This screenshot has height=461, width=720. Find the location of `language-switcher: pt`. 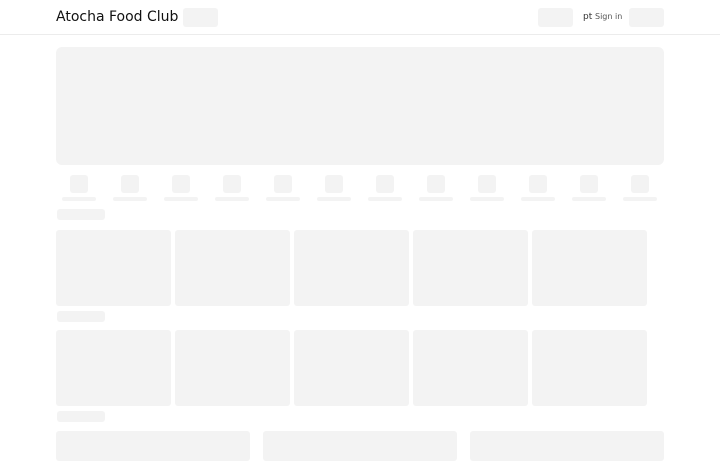

language-switcher: pt is located at coordinates (587, 17).